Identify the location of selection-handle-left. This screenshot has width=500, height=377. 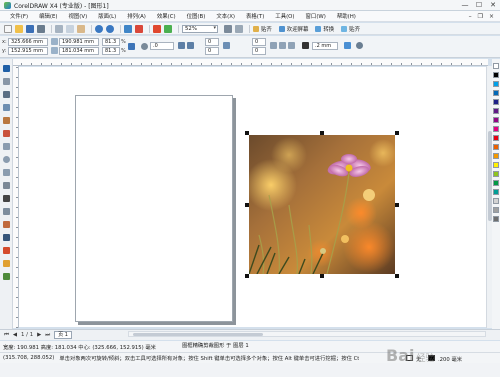
(247, 205).